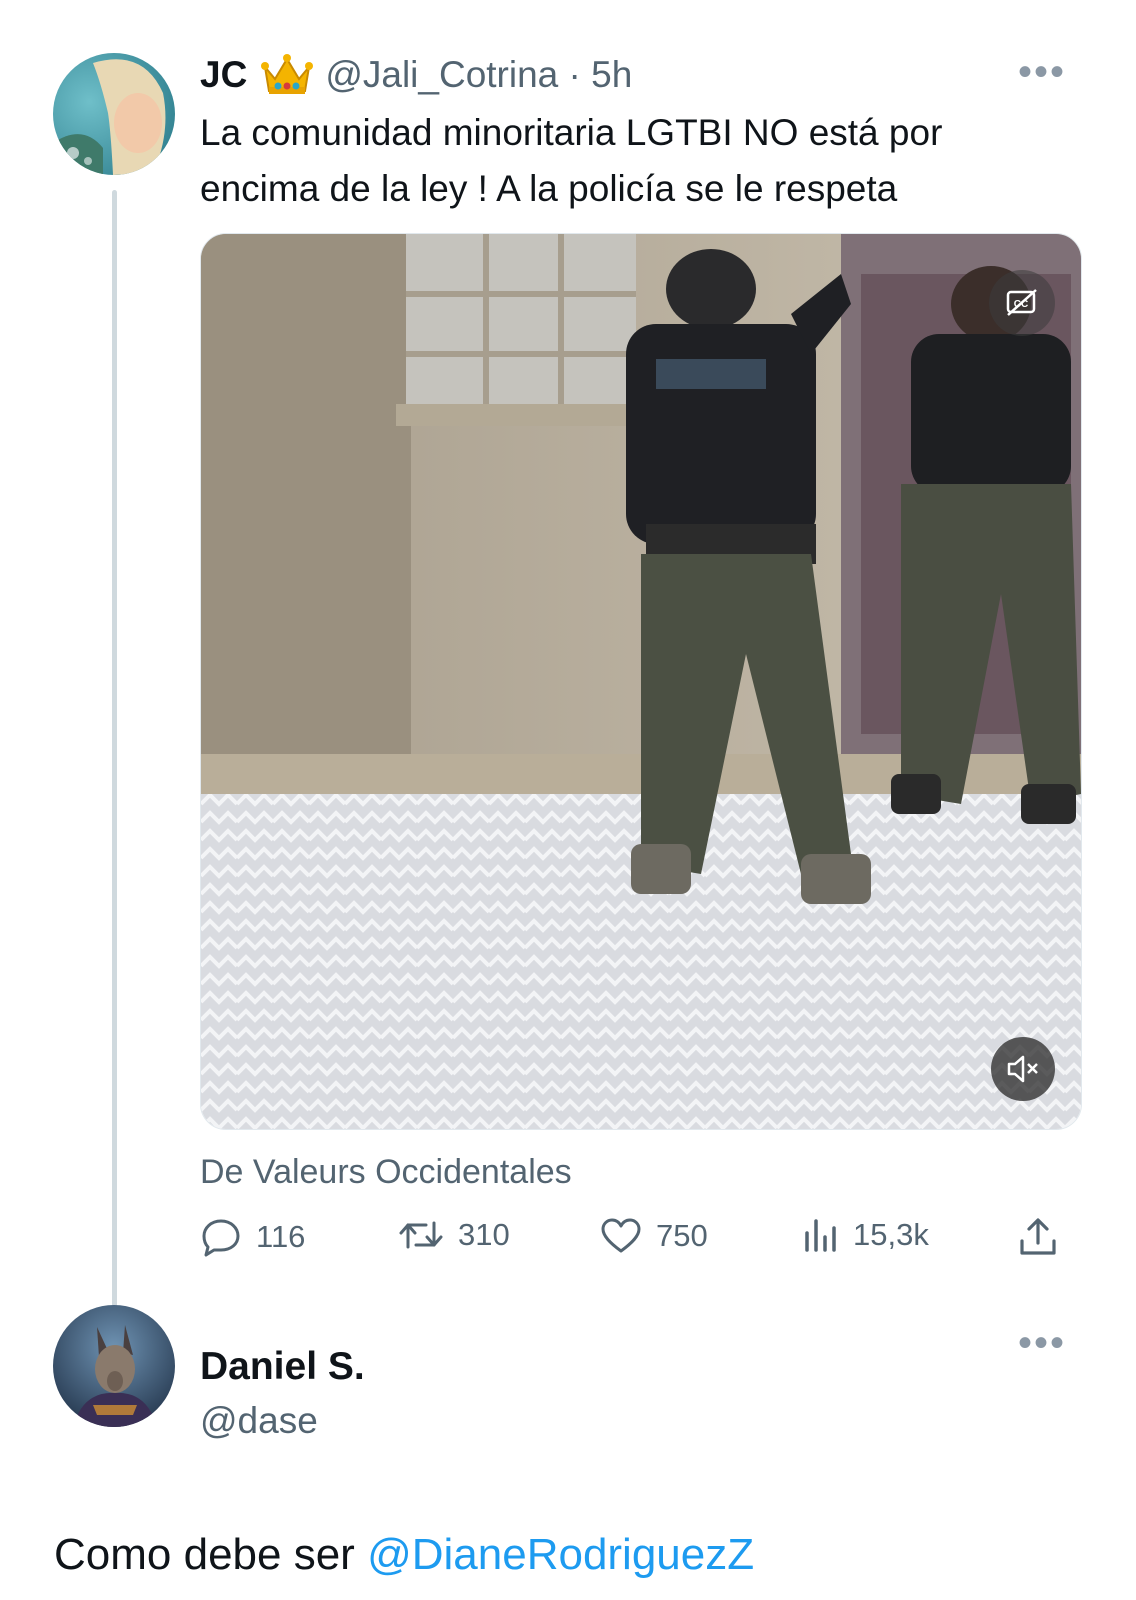  What do you see at coordinates (259, 1421) in the screenshot?
I see `reply-author-handle: @dase` at bounding box center [259, 1421].